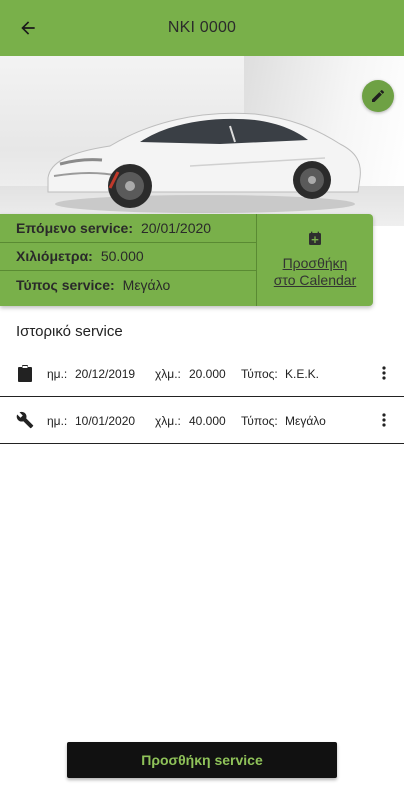 The height and width of the screenshot is (800, 404). Describe the element at coordinates (74, 227) in the screenshot. I see `next-service-date-label: Επόμενο service:` at that location.